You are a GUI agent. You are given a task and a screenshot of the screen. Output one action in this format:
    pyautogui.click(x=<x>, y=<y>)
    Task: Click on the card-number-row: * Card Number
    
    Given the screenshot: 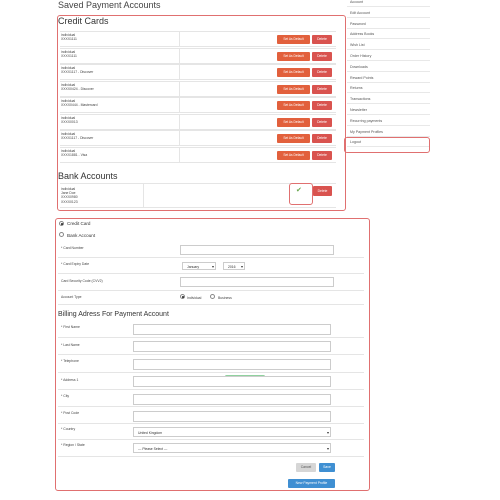 What is the action you would take?
    pyautogui.click(x=211, y=250)
    